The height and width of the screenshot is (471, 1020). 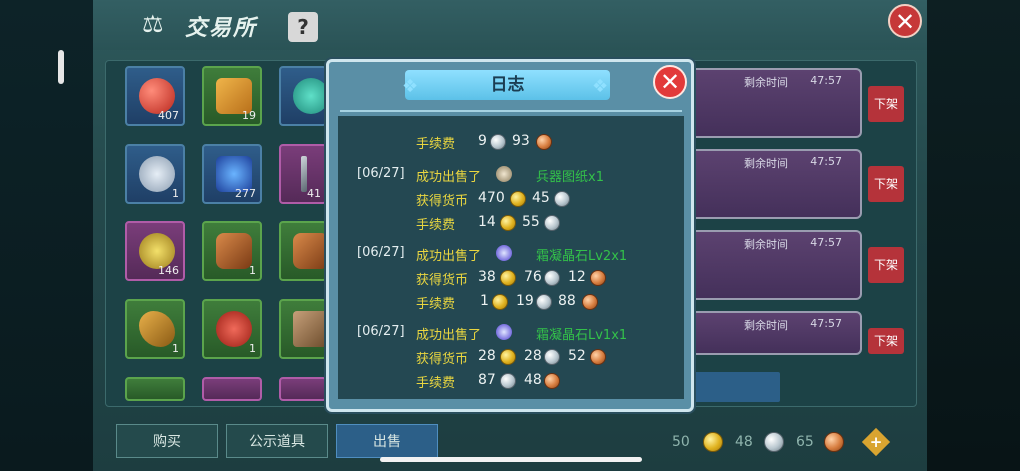 What do you see at coordinates (303, 27) in the screenshot?
I see `help-button: ?` at bounding box center [303, 27].